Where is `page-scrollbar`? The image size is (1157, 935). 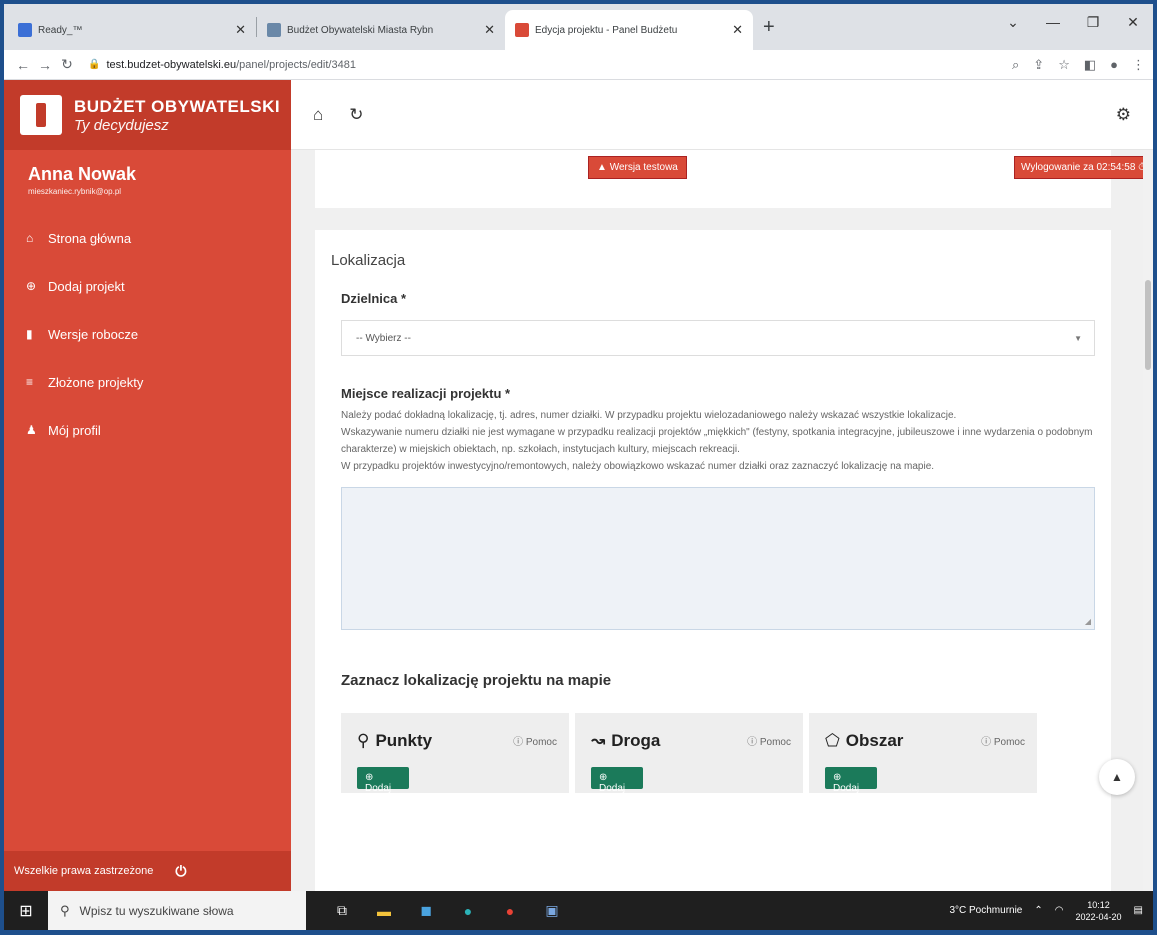 page-scrollbar is located at coordinates (1148, 520).